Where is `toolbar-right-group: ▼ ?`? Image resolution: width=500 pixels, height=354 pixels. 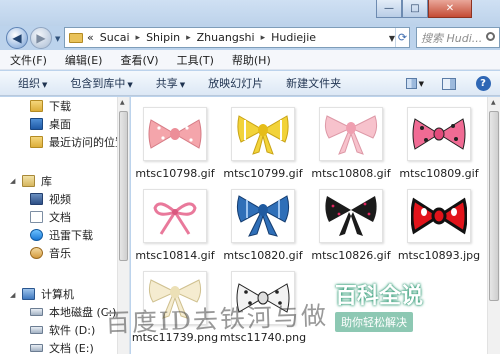 toolbar-right-group: ▼ ? is located at coordinates (449, 83).